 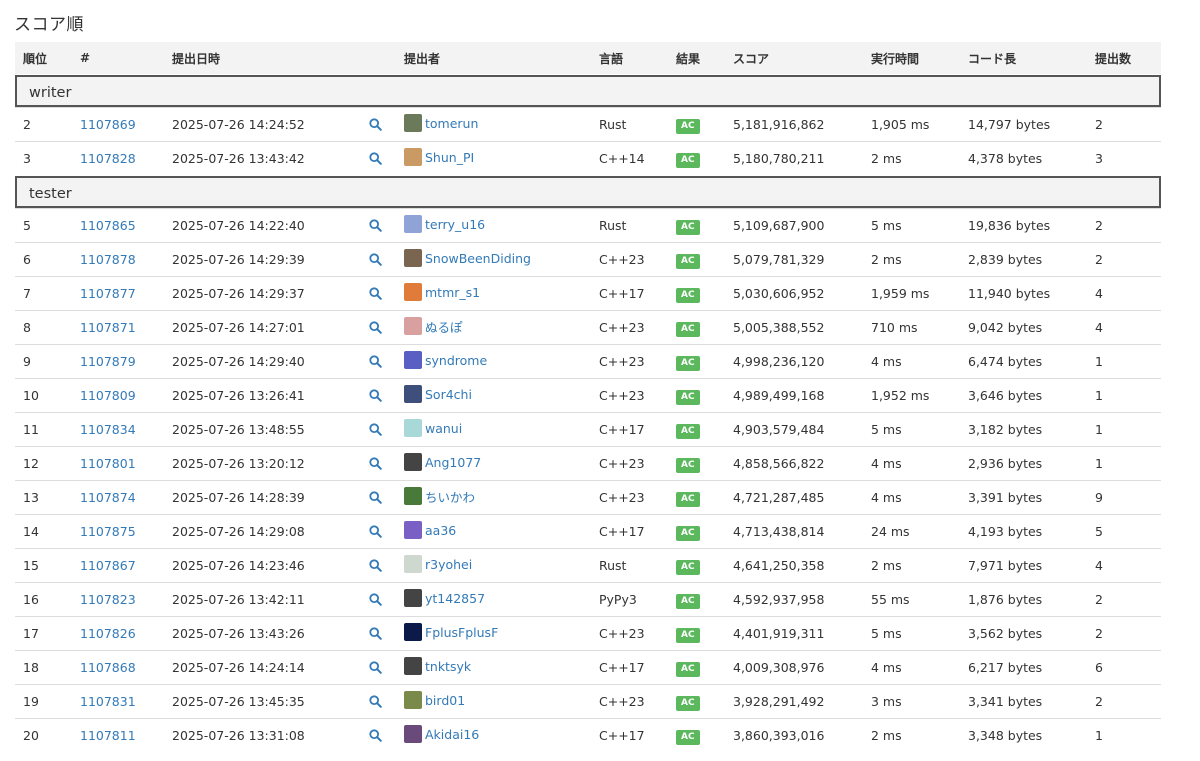 What do you see at coordinates (629, 599) in the screenshot?
I see `language-cell: PyPy3` at bounding box center [629, 599].